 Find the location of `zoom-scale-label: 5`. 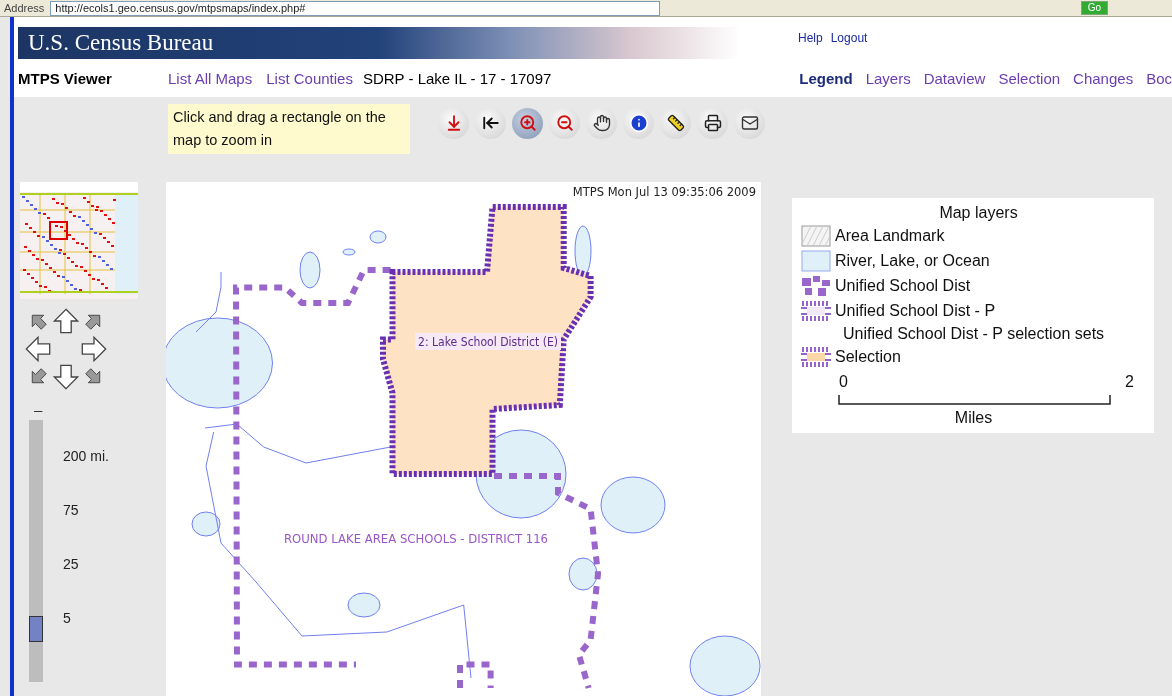

zoom-scale-label: 5 is located at coordinates (67, 618).